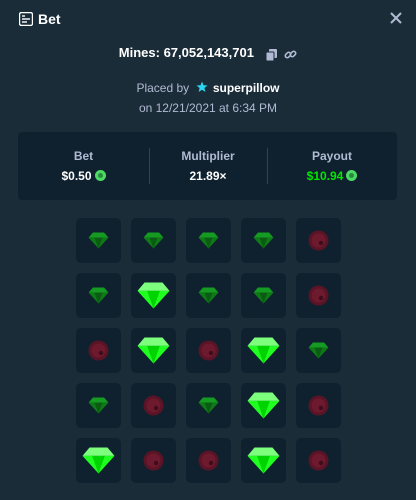  What do you see at coordinates (246, 88) in the screenshot?
I see `username-link: superpillow` at bounding box center [246, 88].